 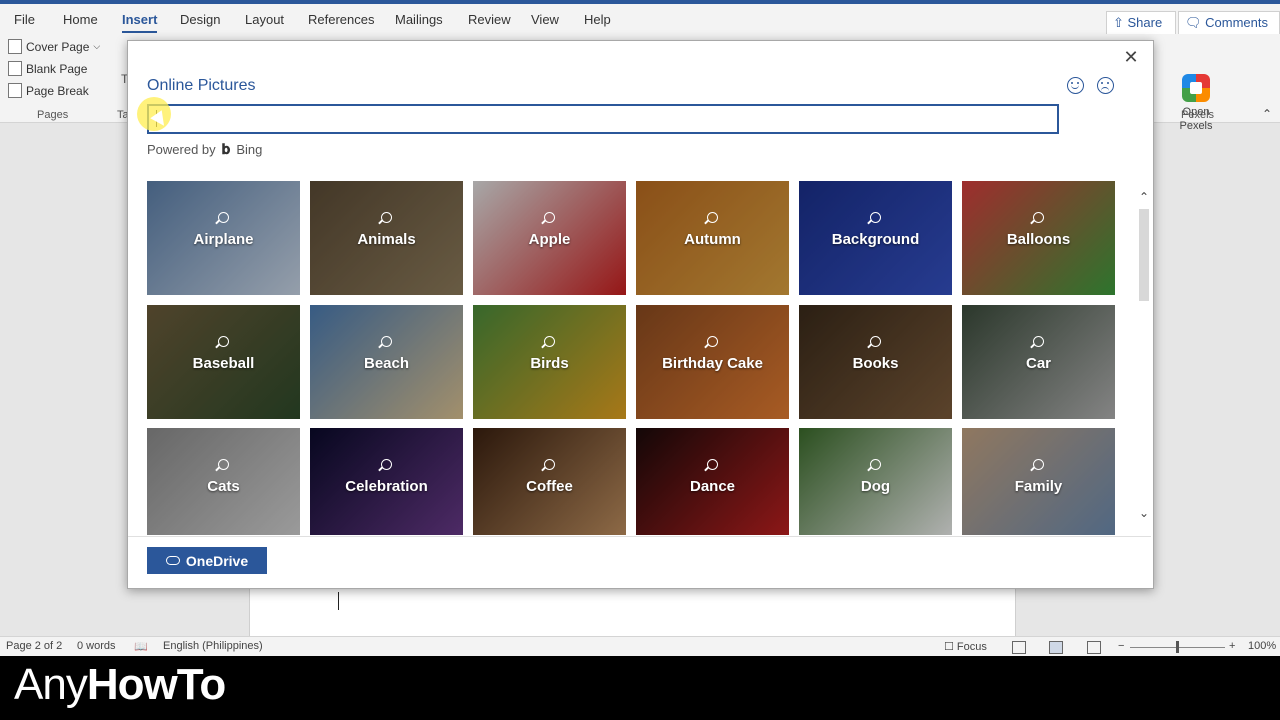 What do you see at coordinates (200, 19) in the screenshot?
I see `tab-design: Design` at bounding box center [200, 19].